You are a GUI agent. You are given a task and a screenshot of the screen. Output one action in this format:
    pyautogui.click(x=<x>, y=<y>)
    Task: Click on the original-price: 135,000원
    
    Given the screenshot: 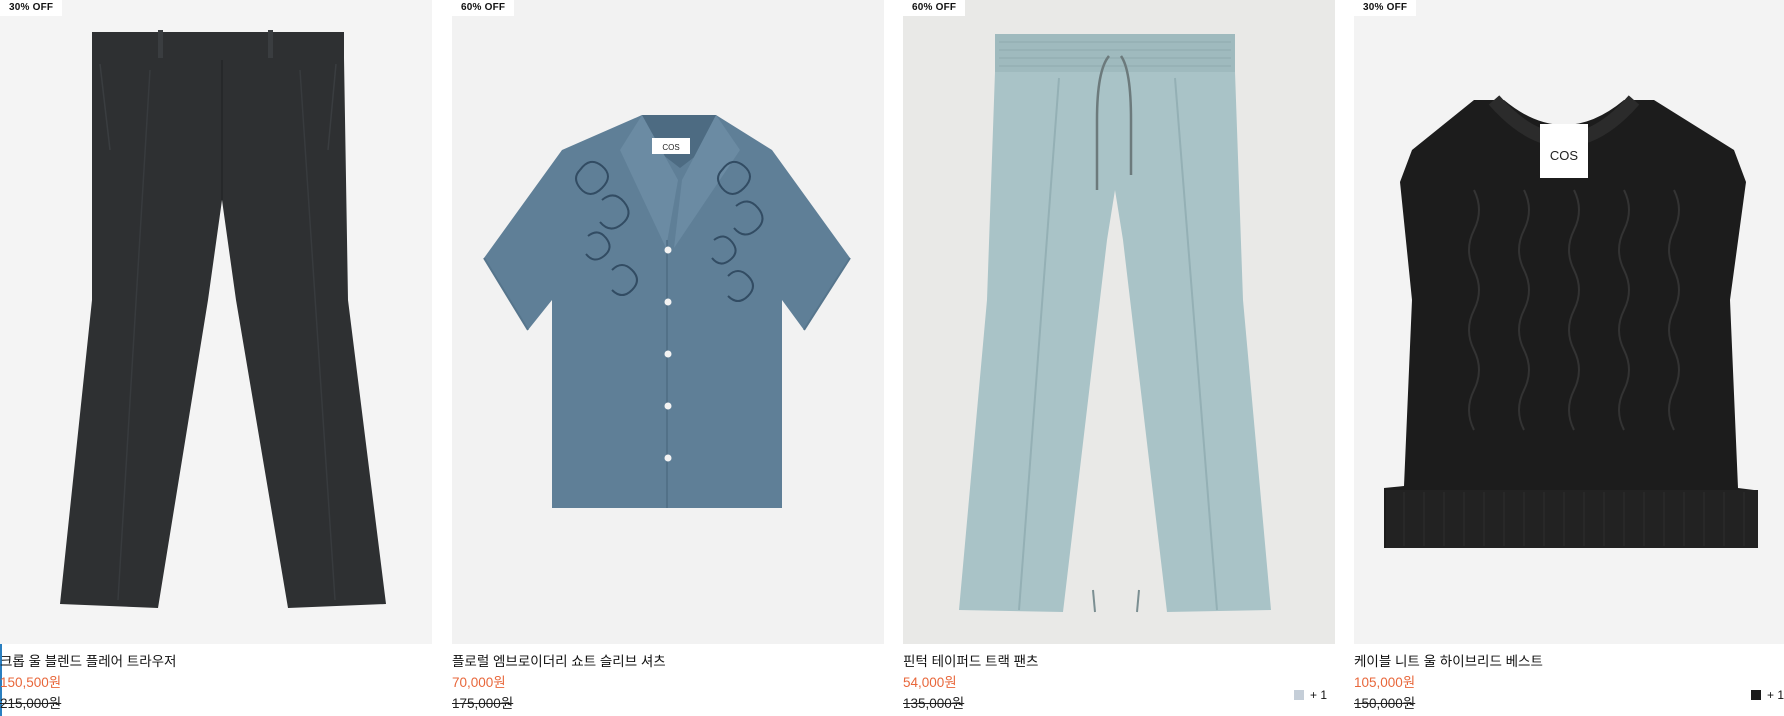 What is the action you would take?
    pyautogui.click(x=934, y=703)
    